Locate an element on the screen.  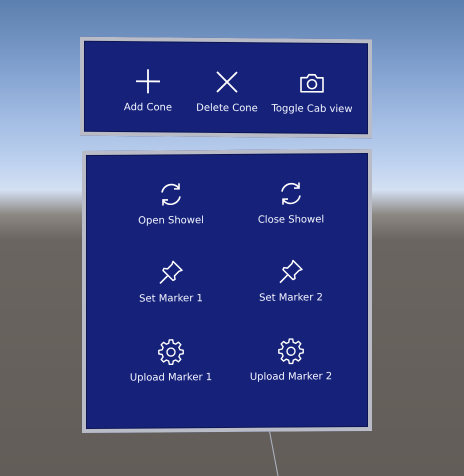
open-shovel-button: Open Showel is located at coordinates (171, 203).